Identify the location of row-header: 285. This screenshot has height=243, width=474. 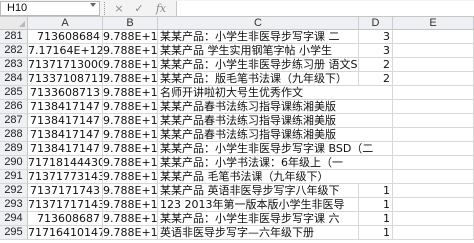
(14, 93).